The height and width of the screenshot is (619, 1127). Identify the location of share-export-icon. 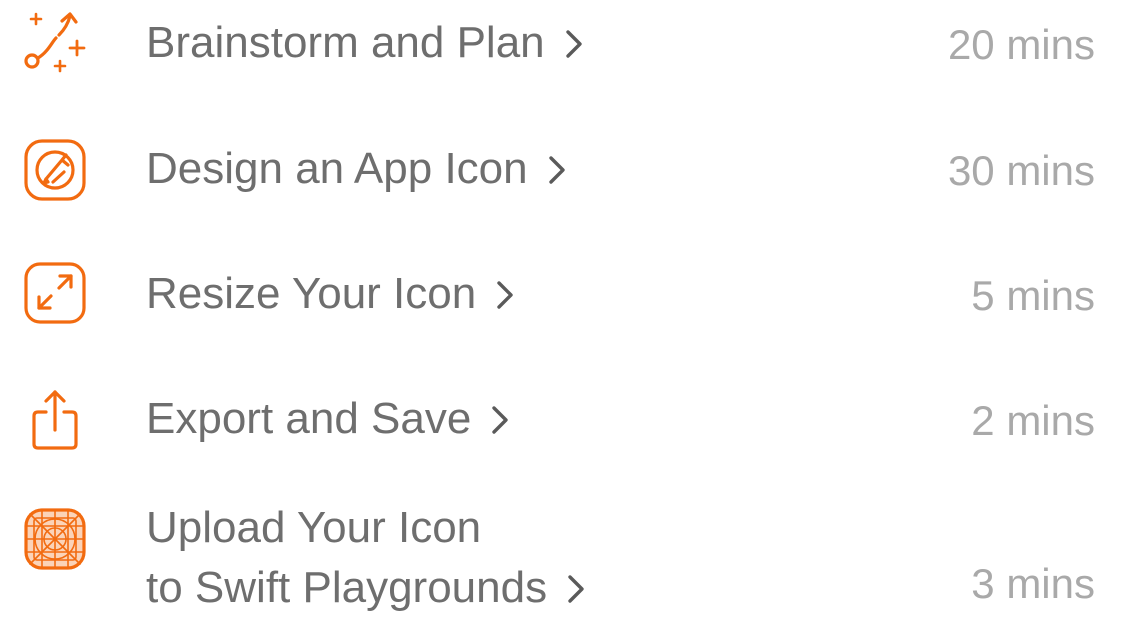
(55, 419).